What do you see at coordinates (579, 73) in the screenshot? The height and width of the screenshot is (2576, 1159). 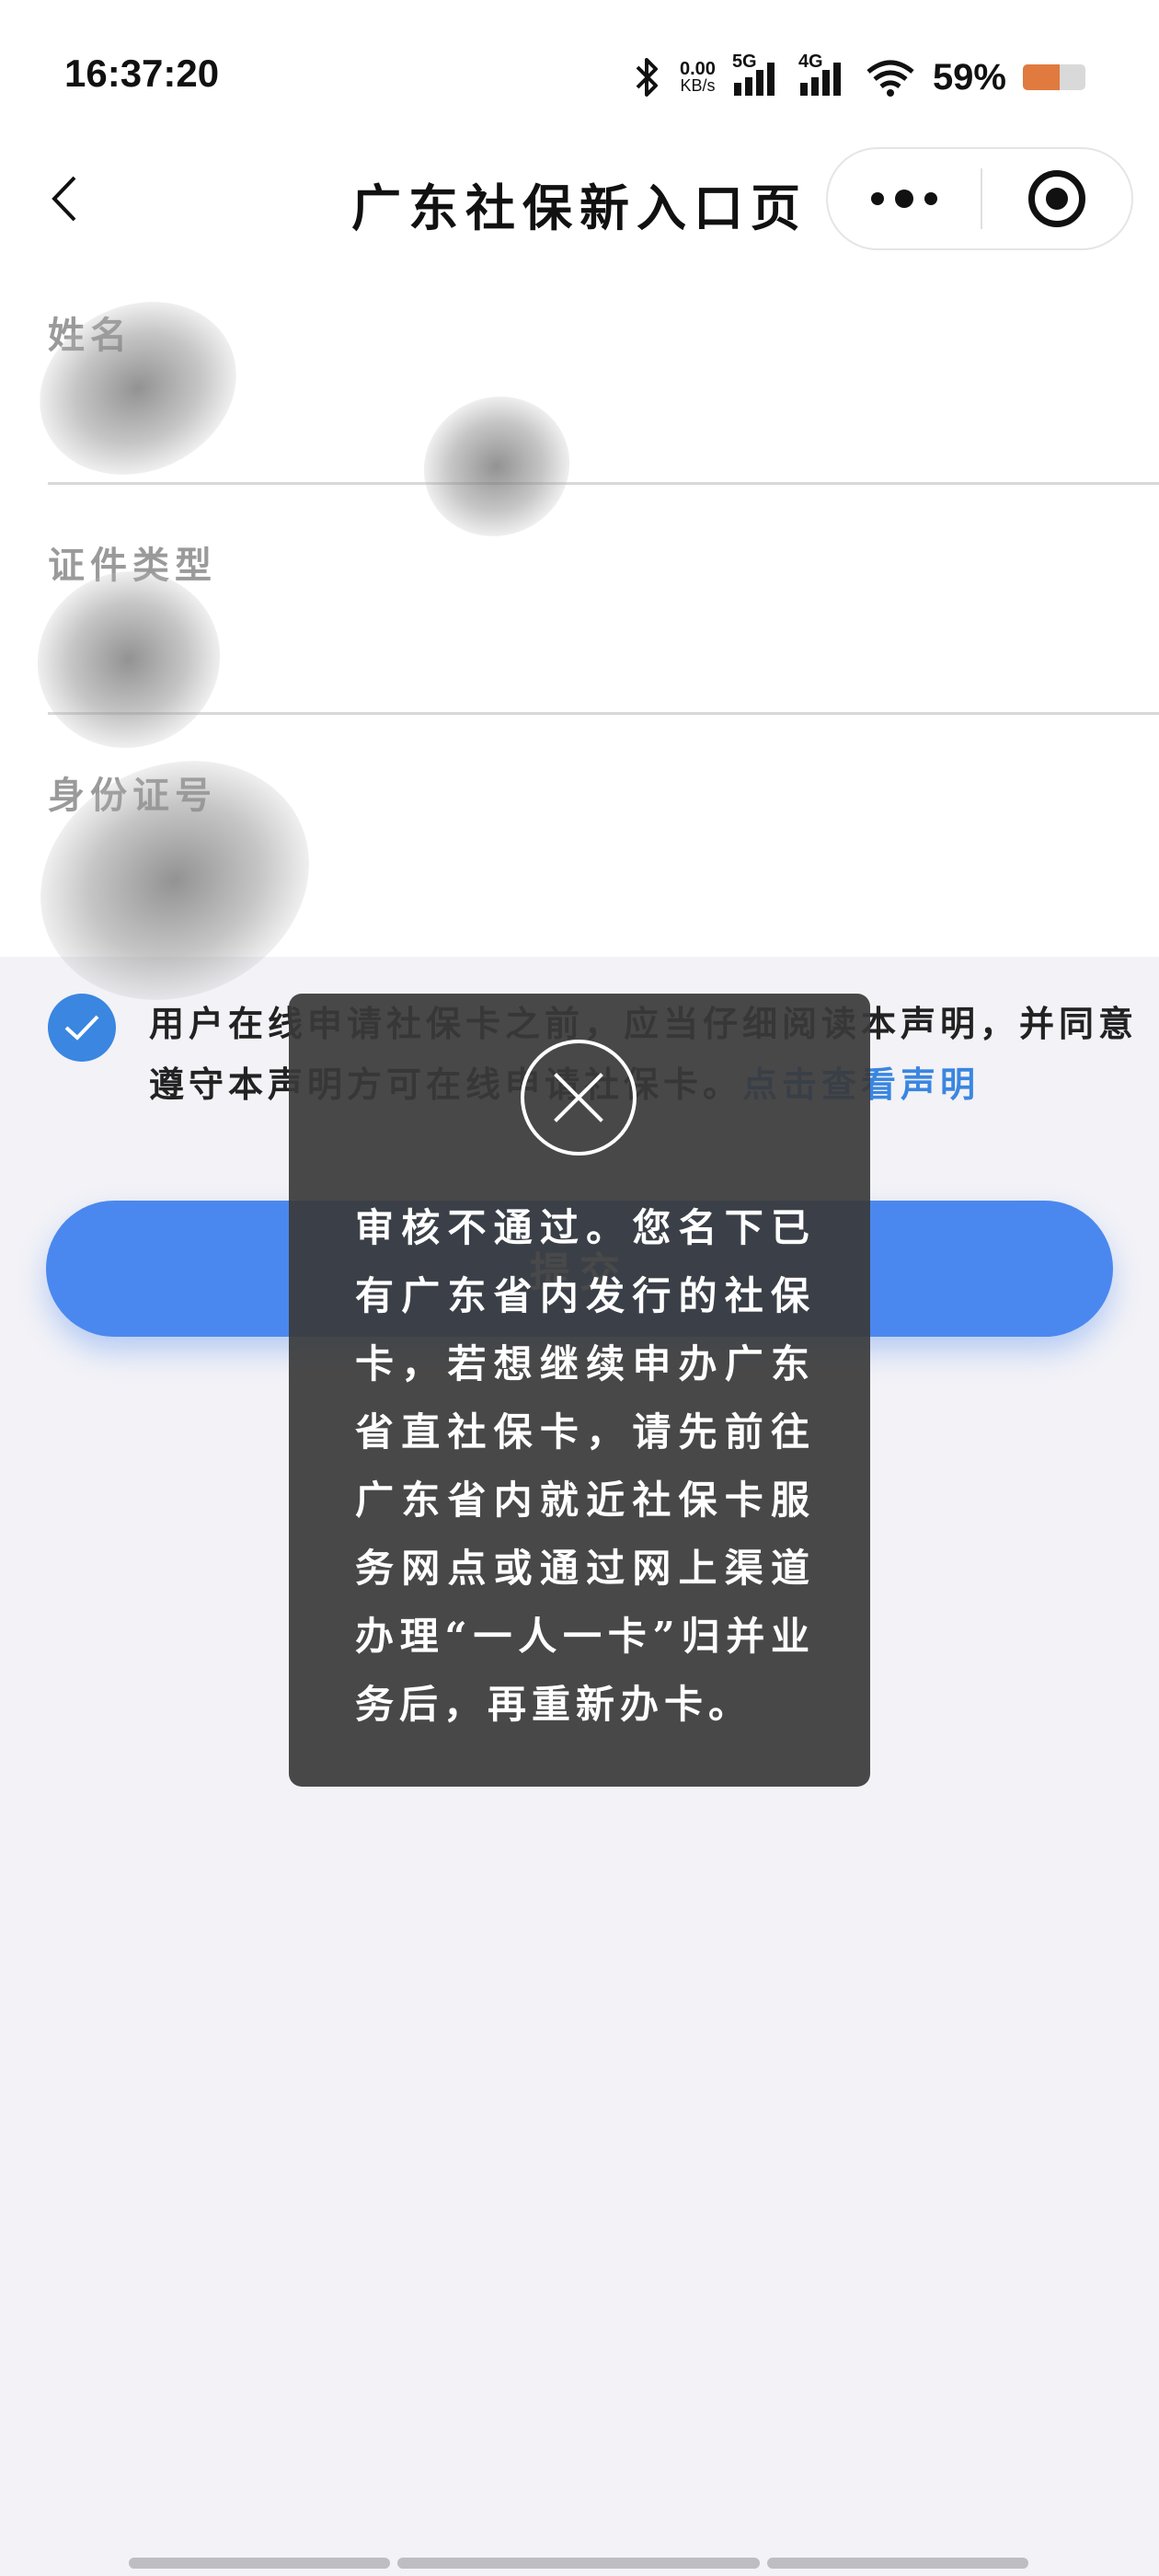 I see `status-bar: 16:37:20 0.00 KB/s 5G 4G 59%` at bounding box center [579, 73].